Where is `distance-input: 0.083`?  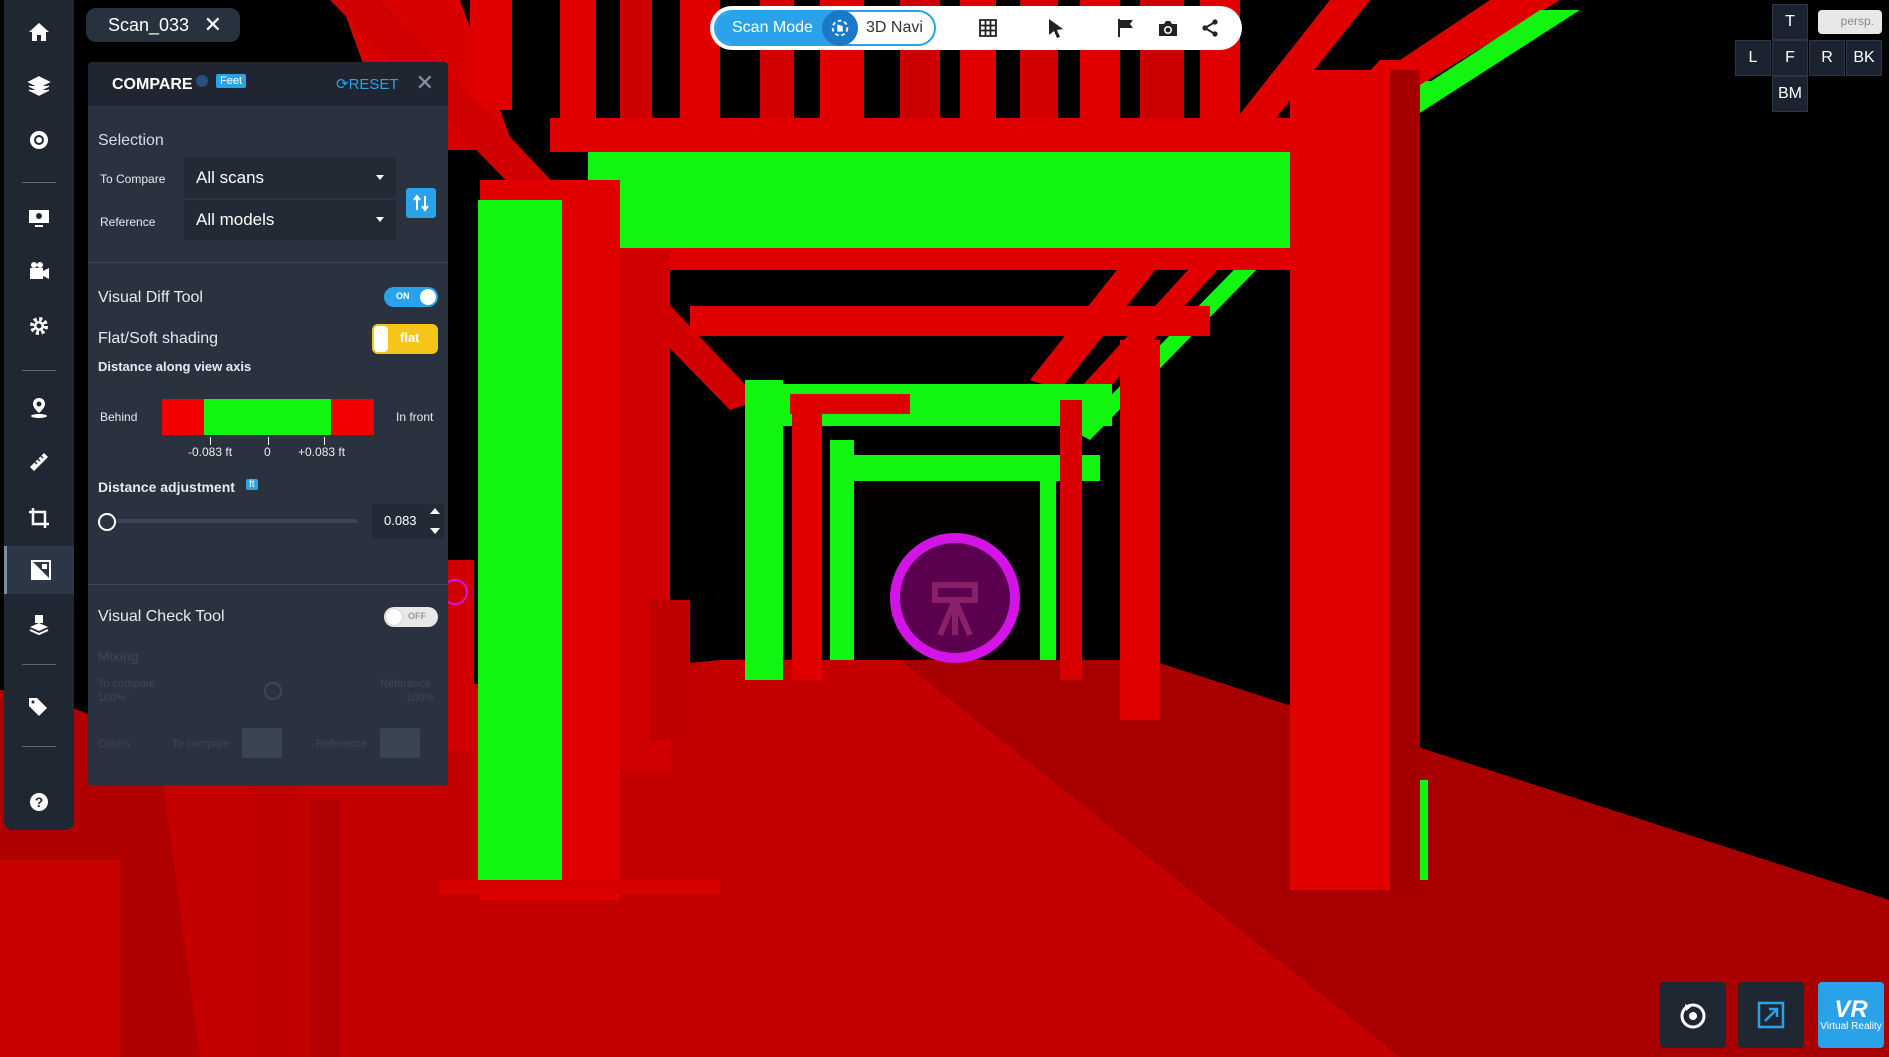
distance-input: 0.083 is located at coordinates (408, 521).